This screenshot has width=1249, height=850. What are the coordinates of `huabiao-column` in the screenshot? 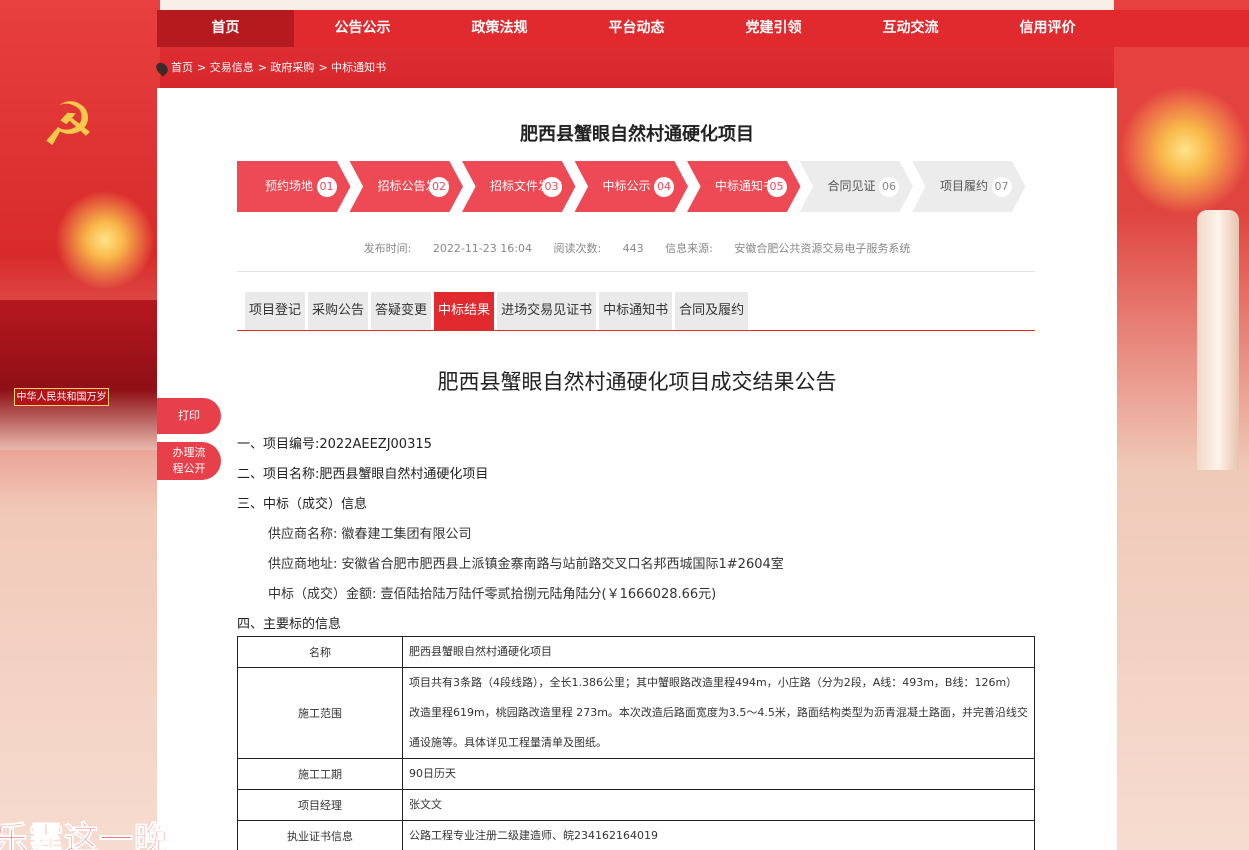 It's located at (1218, 340).